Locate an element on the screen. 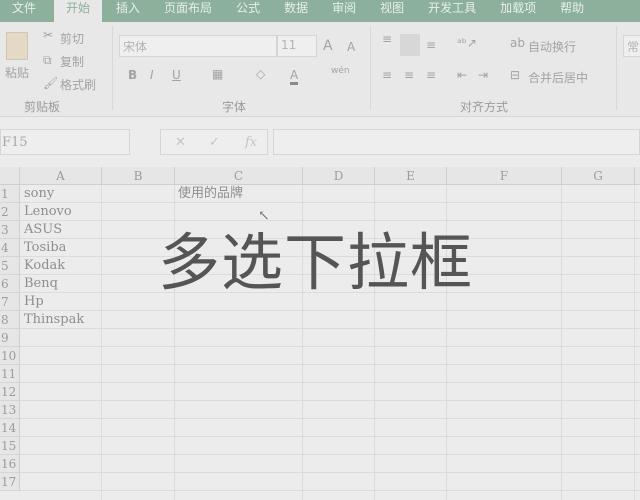 The image size is (640, 500). bold-button: B is located at coordinates (132, 75).